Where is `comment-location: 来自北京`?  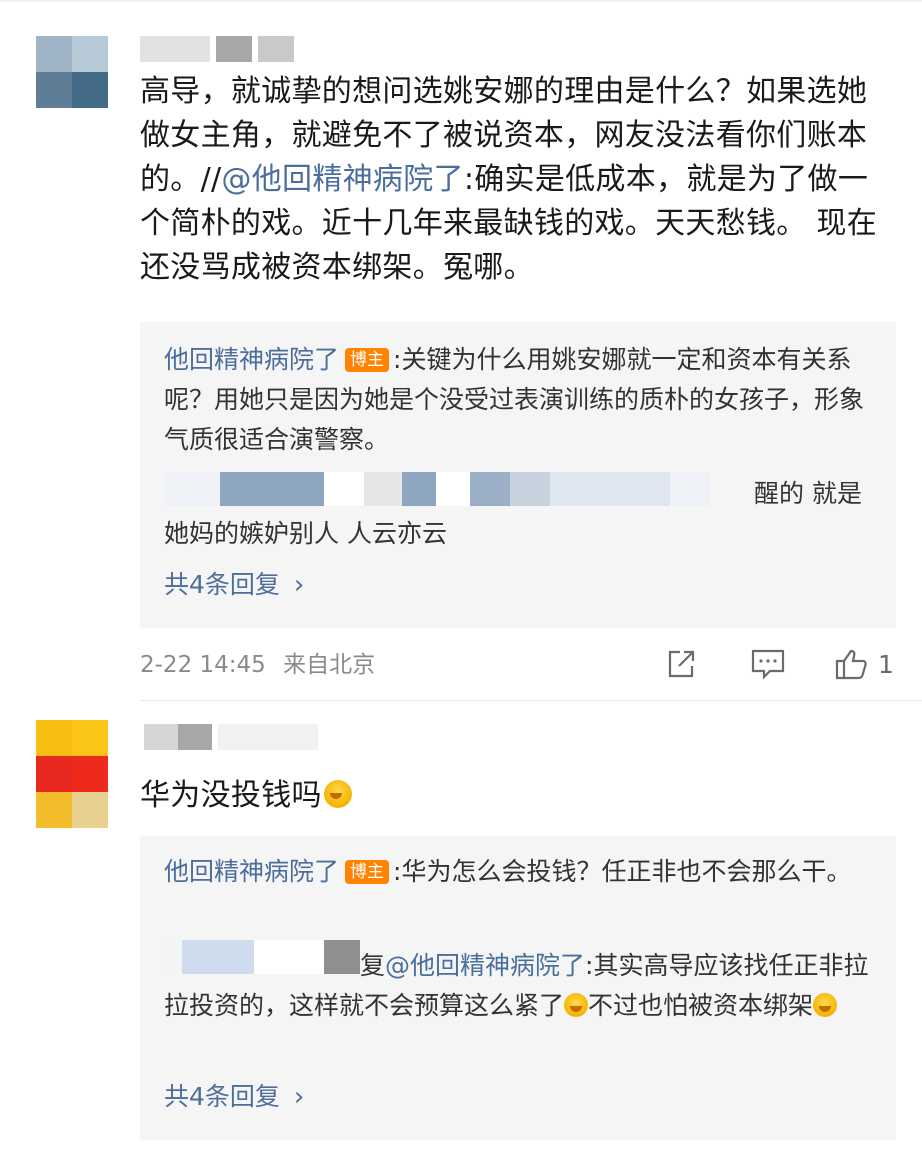 comment-location: 来自北京 is located at coordinates (329, 665).